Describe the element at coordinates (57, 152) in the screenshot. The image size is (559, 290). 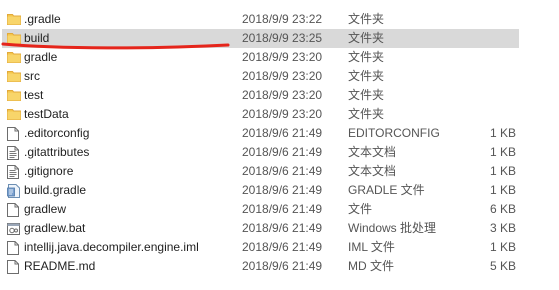
I see `file-name: .gitattributes` at that location.